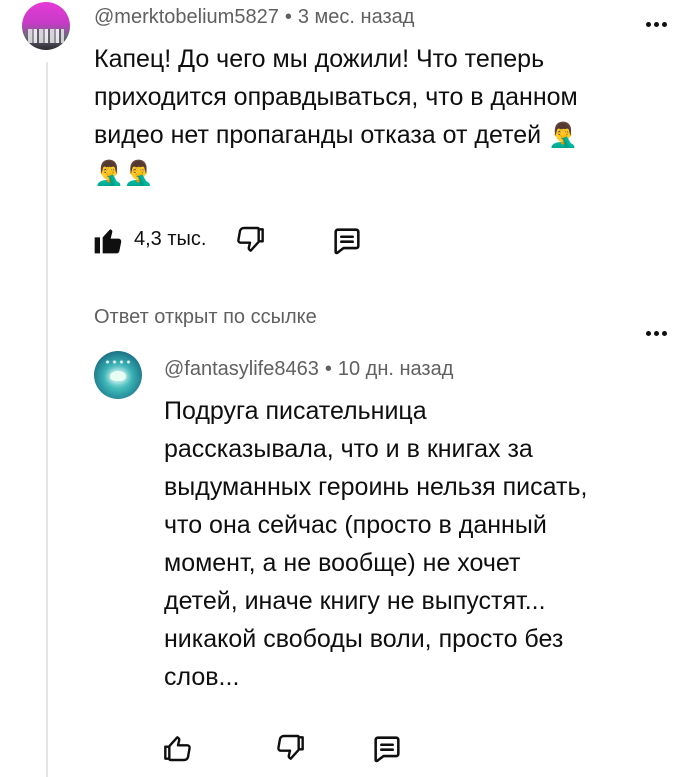 Image resolution: width=700 pixels, height=777 pixels. Describe the element at coordinates (376, 487) in the screenshot. I see `reply-line: выдуманных героинь нельзя писать,` at that location.